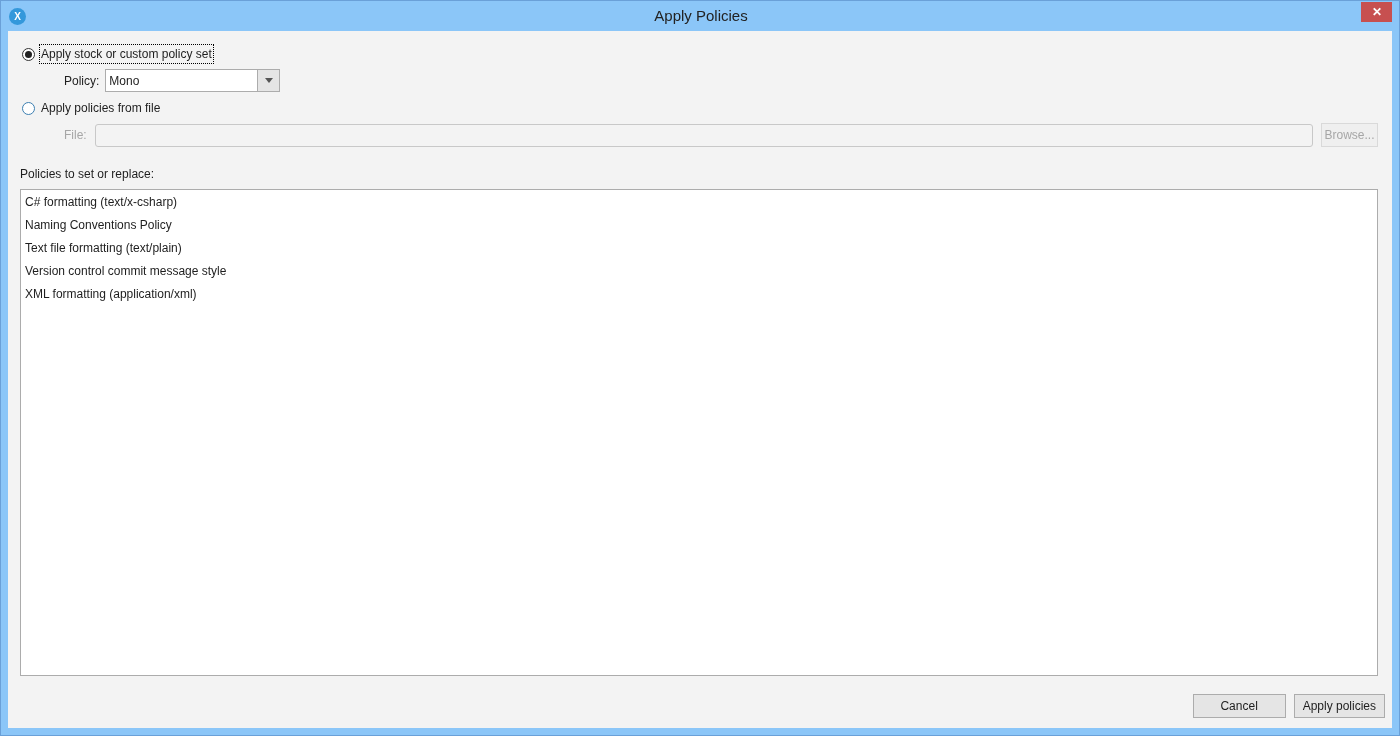 This screenshot has width=1400, height=736. What do you see at coordinates (75, 135) in the screenshot?
I see `file-label: File:` at bounding box center [75, 135].